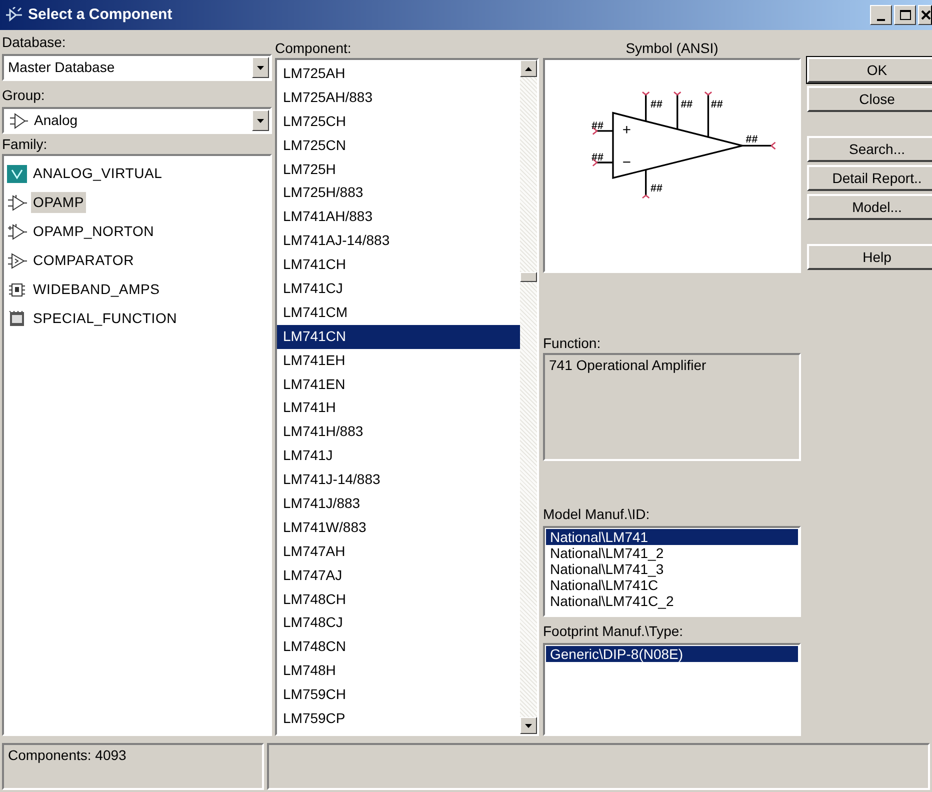 The height and width of the screenshot is (792, 932). What do you see at coordinates (881, 15) in the screenshot?
I see `minimize-button` at bounding box center [881, 15].